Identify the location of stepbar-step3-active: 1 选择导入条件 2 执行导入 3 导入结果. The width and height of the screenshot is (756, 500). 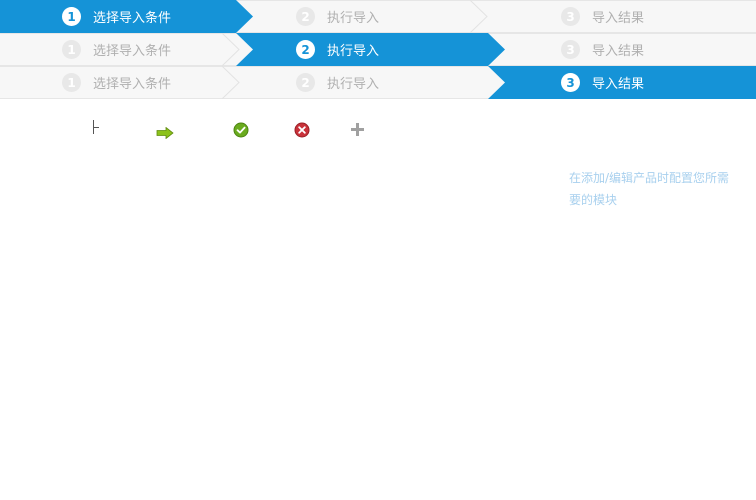
(378, 82).